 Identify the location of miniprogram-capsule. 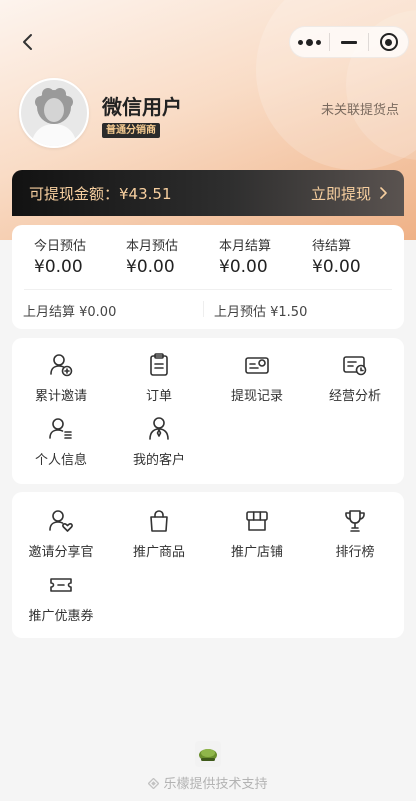
(349, 42).